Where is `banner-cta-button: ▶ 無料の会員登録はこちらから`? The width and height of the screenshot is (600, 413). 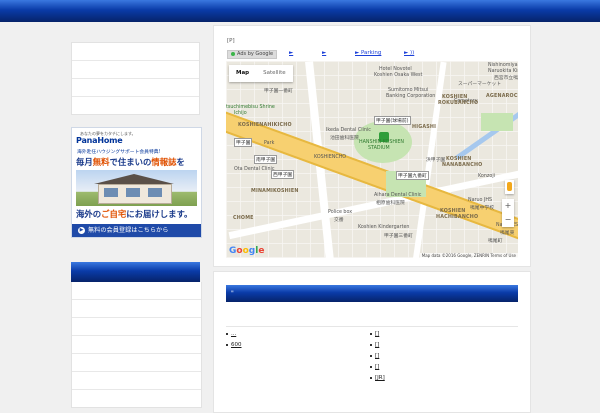 banner-cta-button: ▶ 無料の会員登録はこちらから is located at coordinates (136, 230).